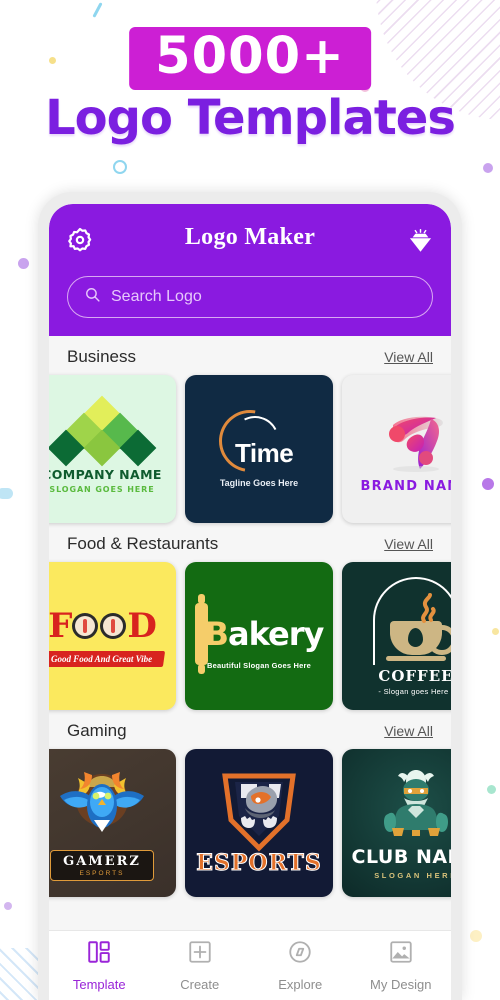 The image size is (500, 1000). Describe the element at coordinates (250, 355) in the screenshot. I see `section-header-business: Business View All` at that location.